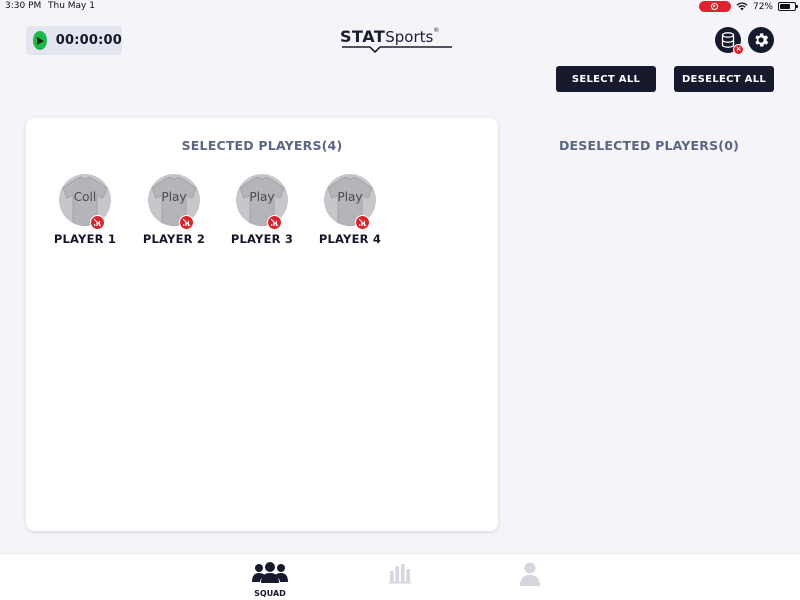 This screenshot has width=800, height=600. I want to click on status-date: Thu May 1, so click(71, 6).